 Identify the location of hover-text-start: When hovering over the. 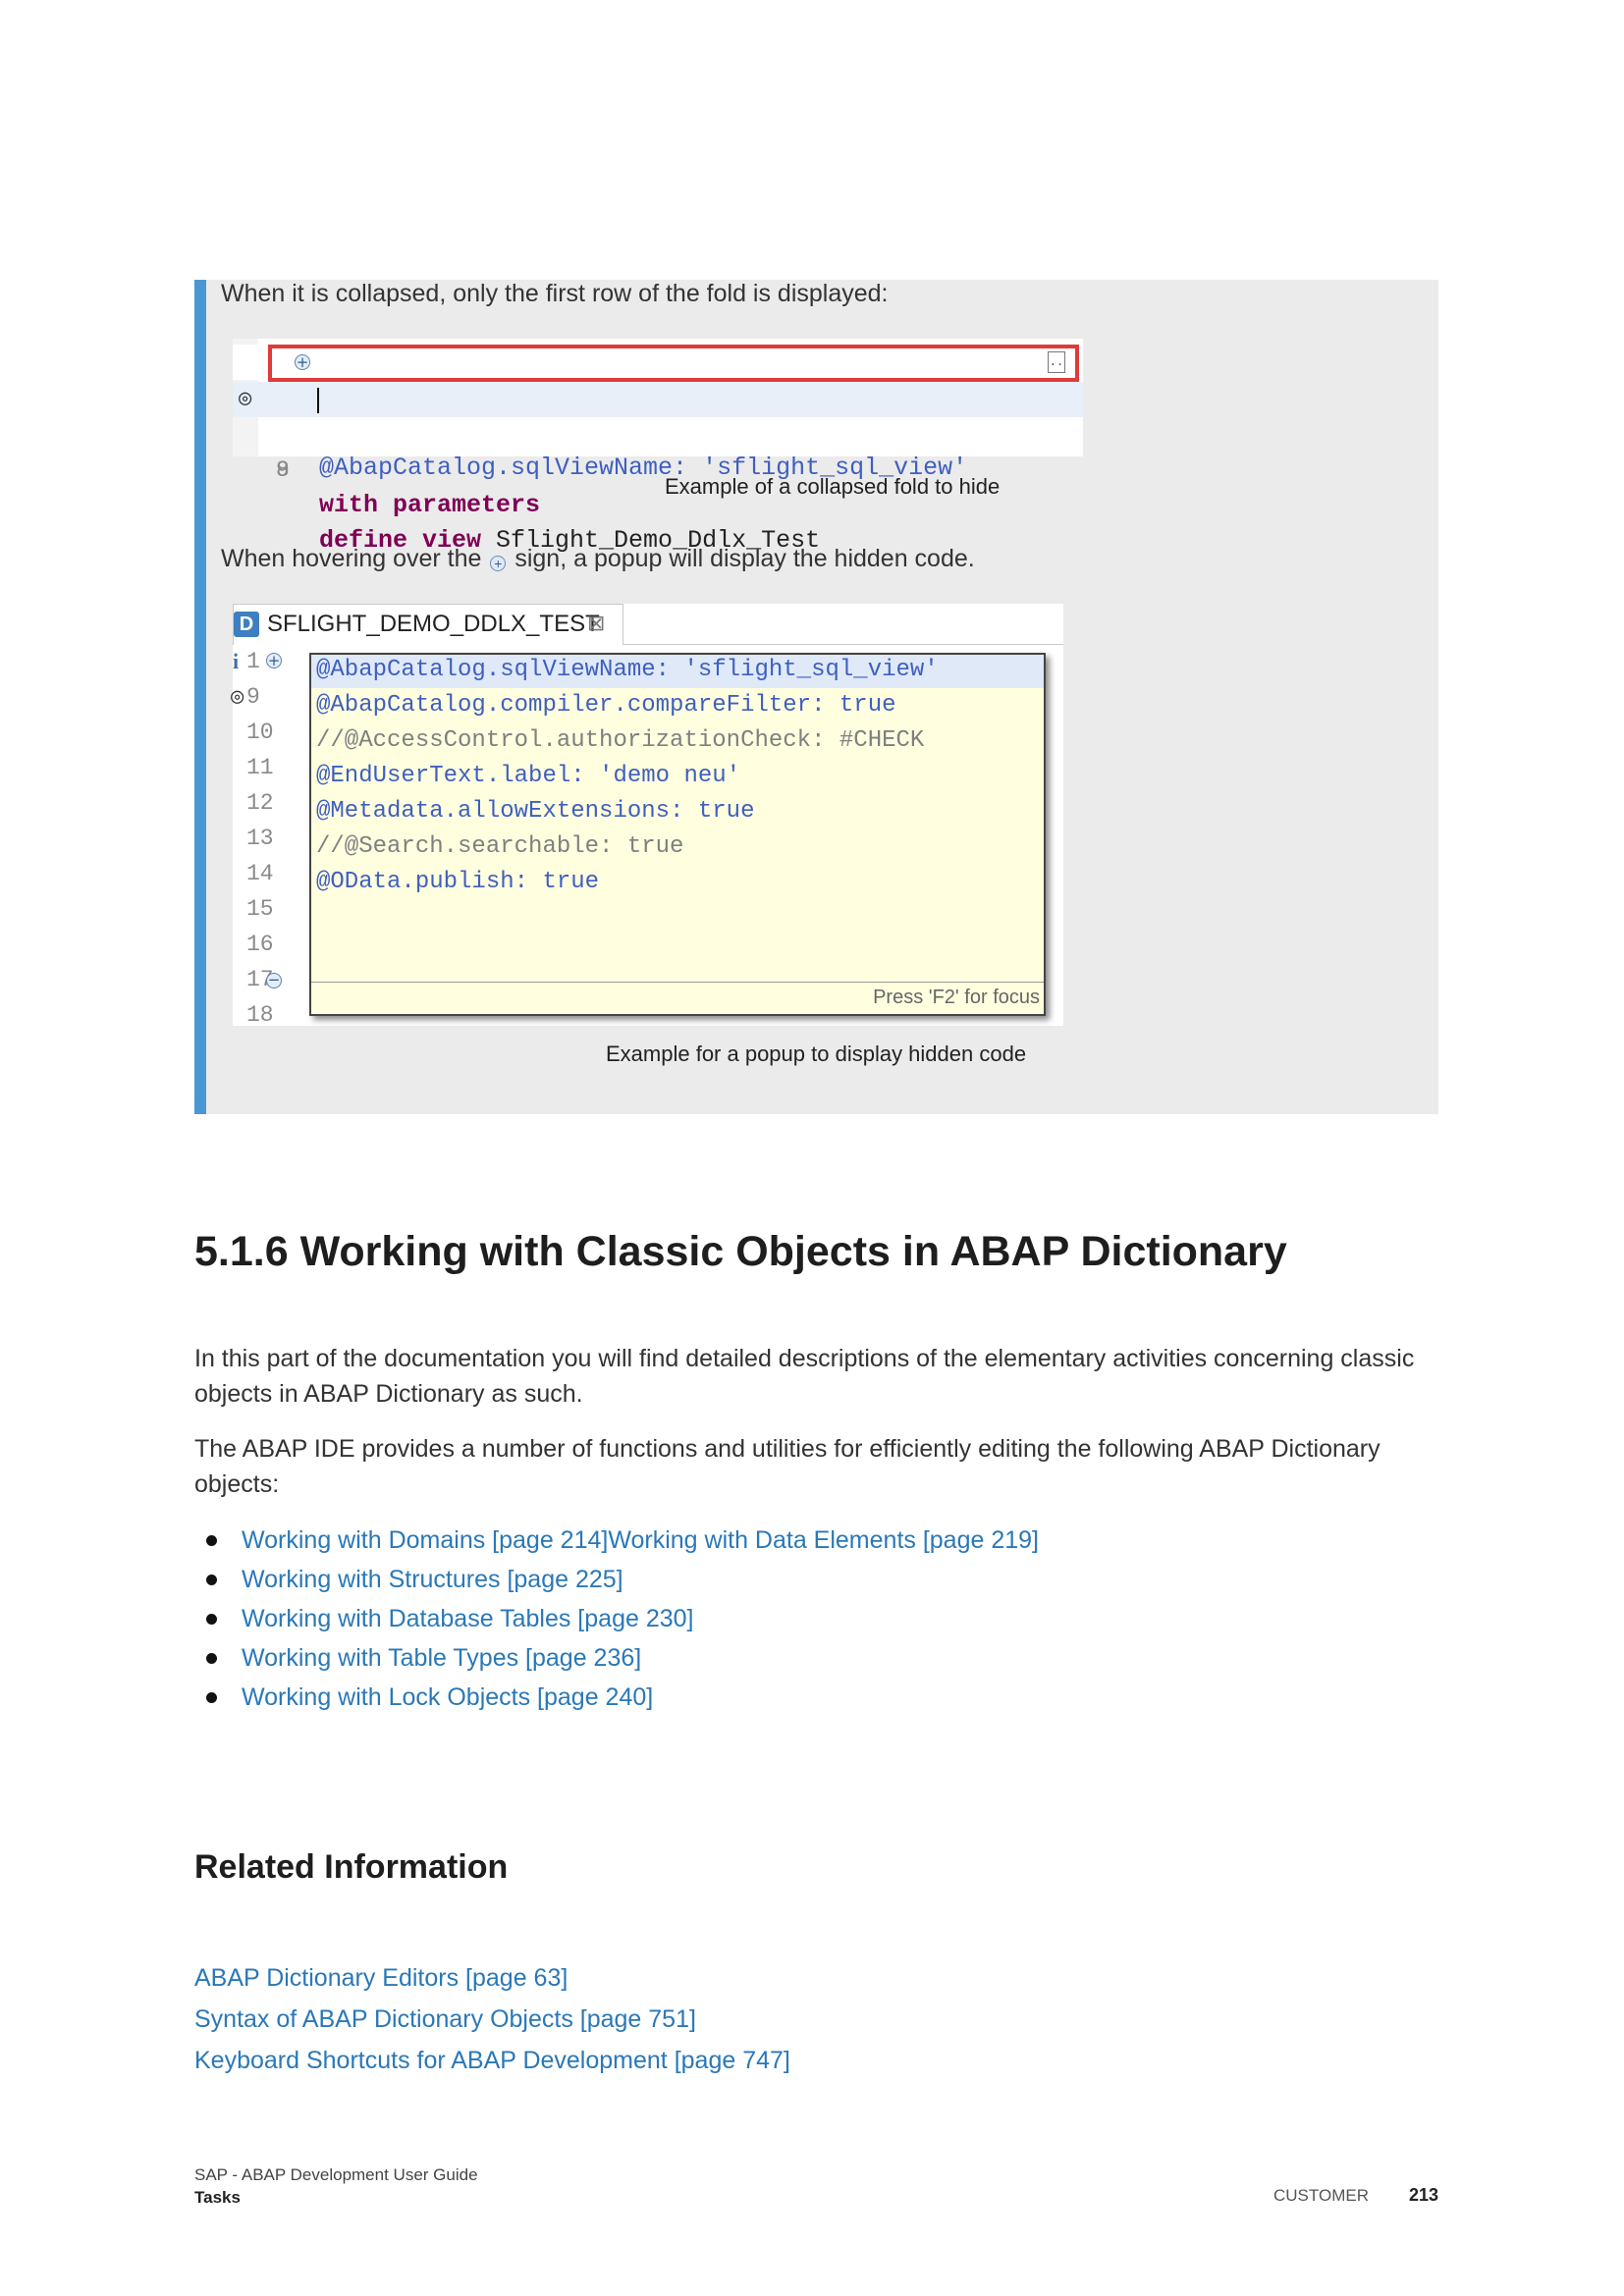
(351, 558).